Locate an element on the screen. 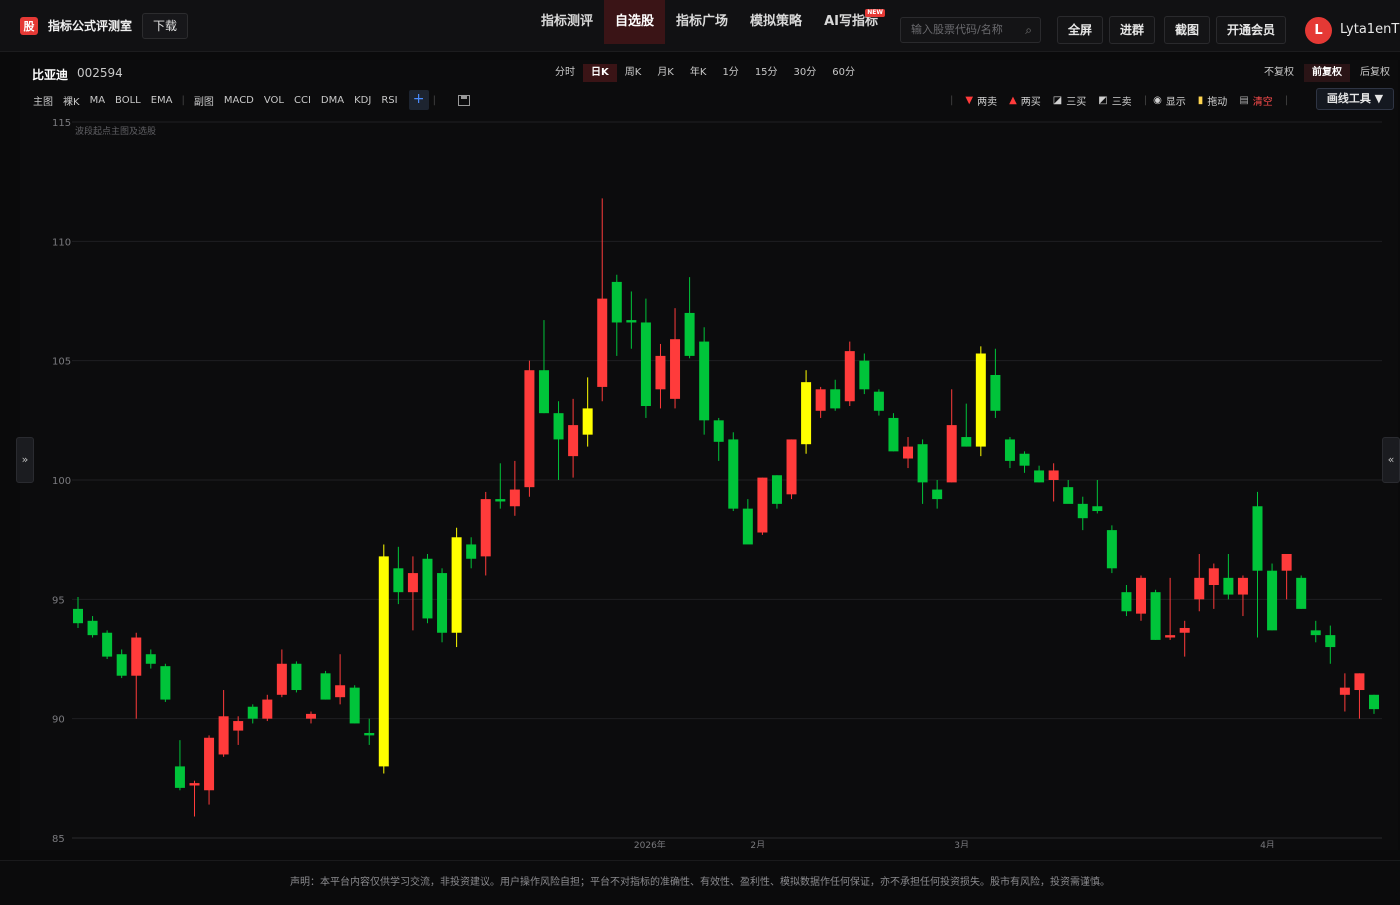 The height and width of the screenshot is (905, 1400). tool-three-buy: ◪ 三买 is located at coordinates (1069, 100).